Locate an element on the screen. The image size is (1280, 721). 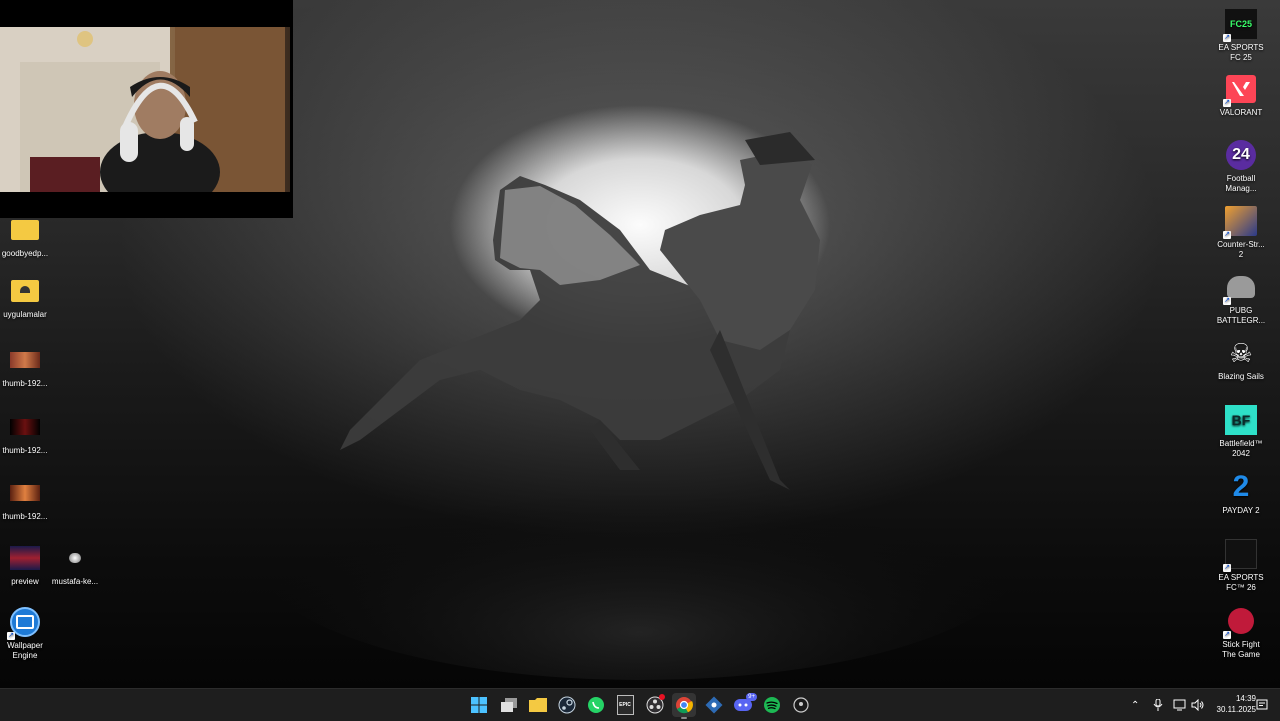
taskbar-snipping is located at coordinates (714, 705).